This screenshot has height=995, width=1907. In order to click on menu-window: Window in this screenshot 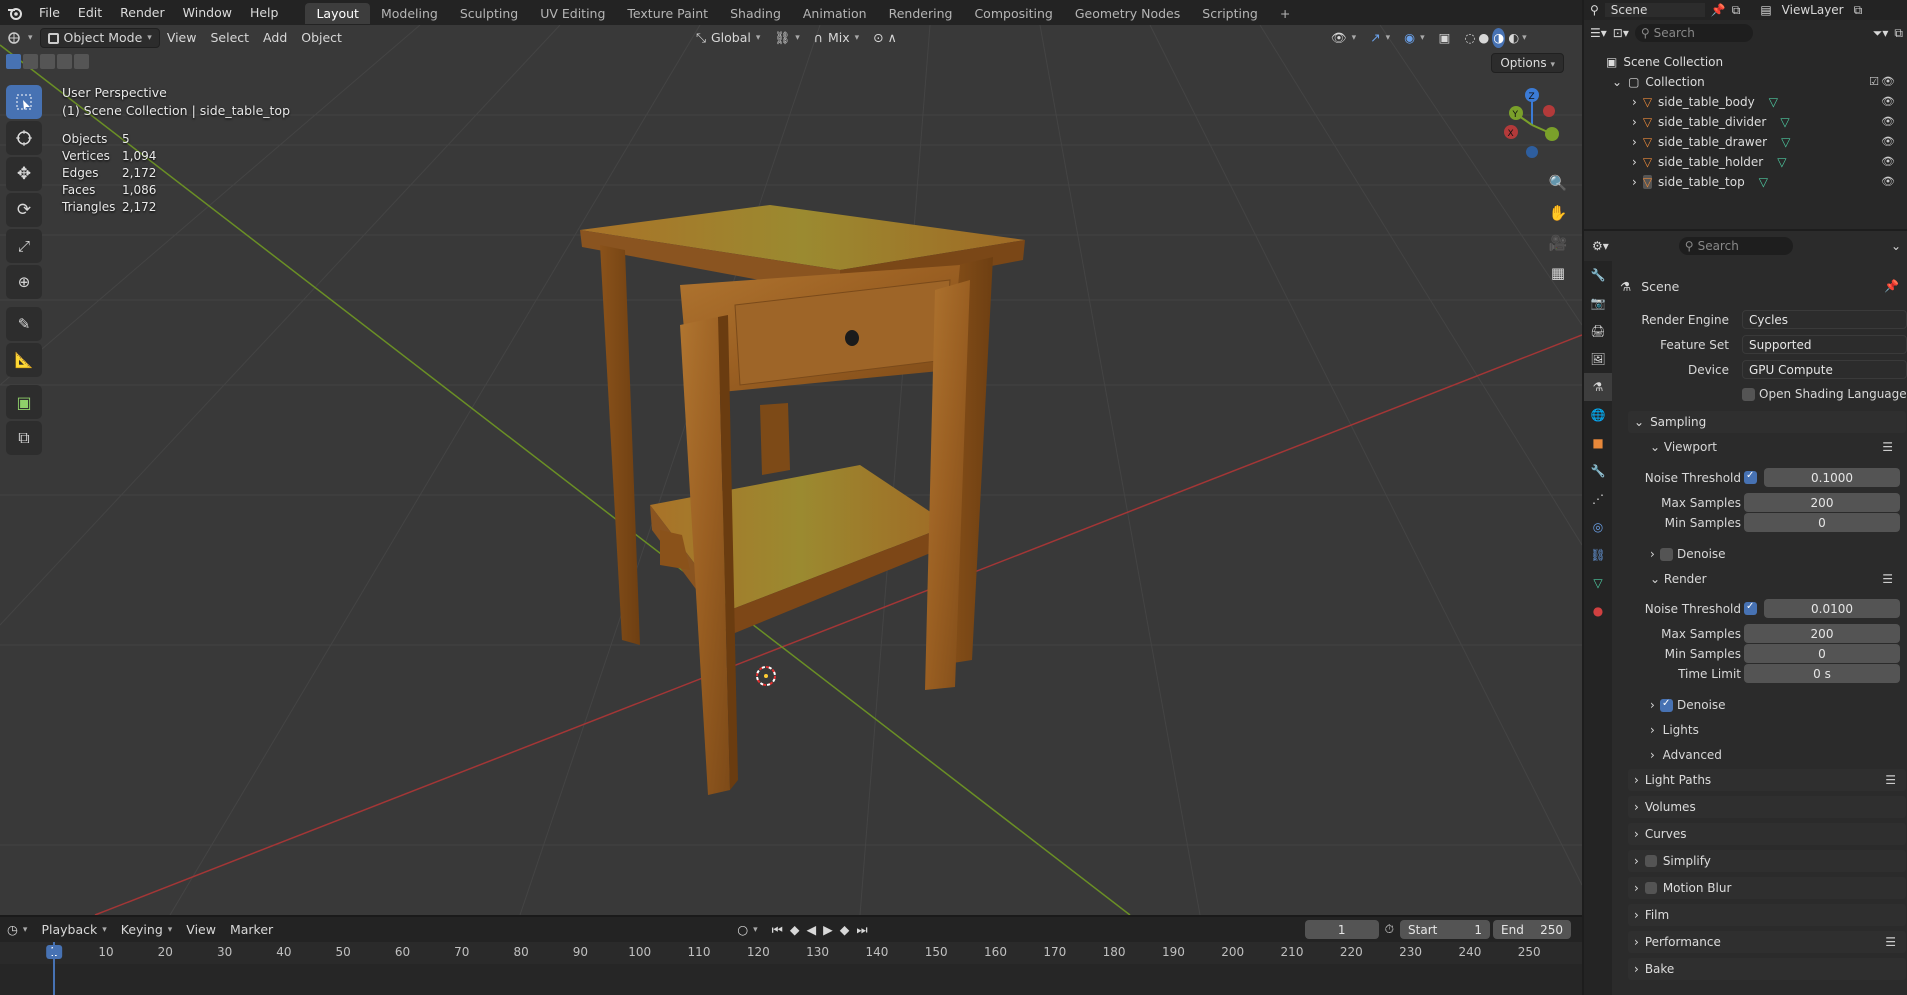, I will do `click(207, 12)`.